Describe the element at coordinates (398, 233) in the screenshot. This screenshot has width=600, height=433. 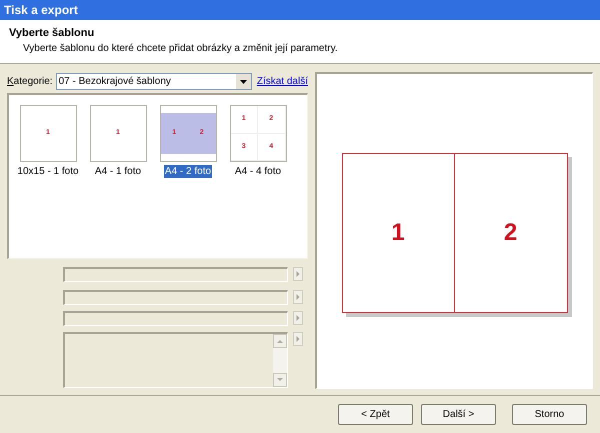
I see `slot-number: 1` at that location.